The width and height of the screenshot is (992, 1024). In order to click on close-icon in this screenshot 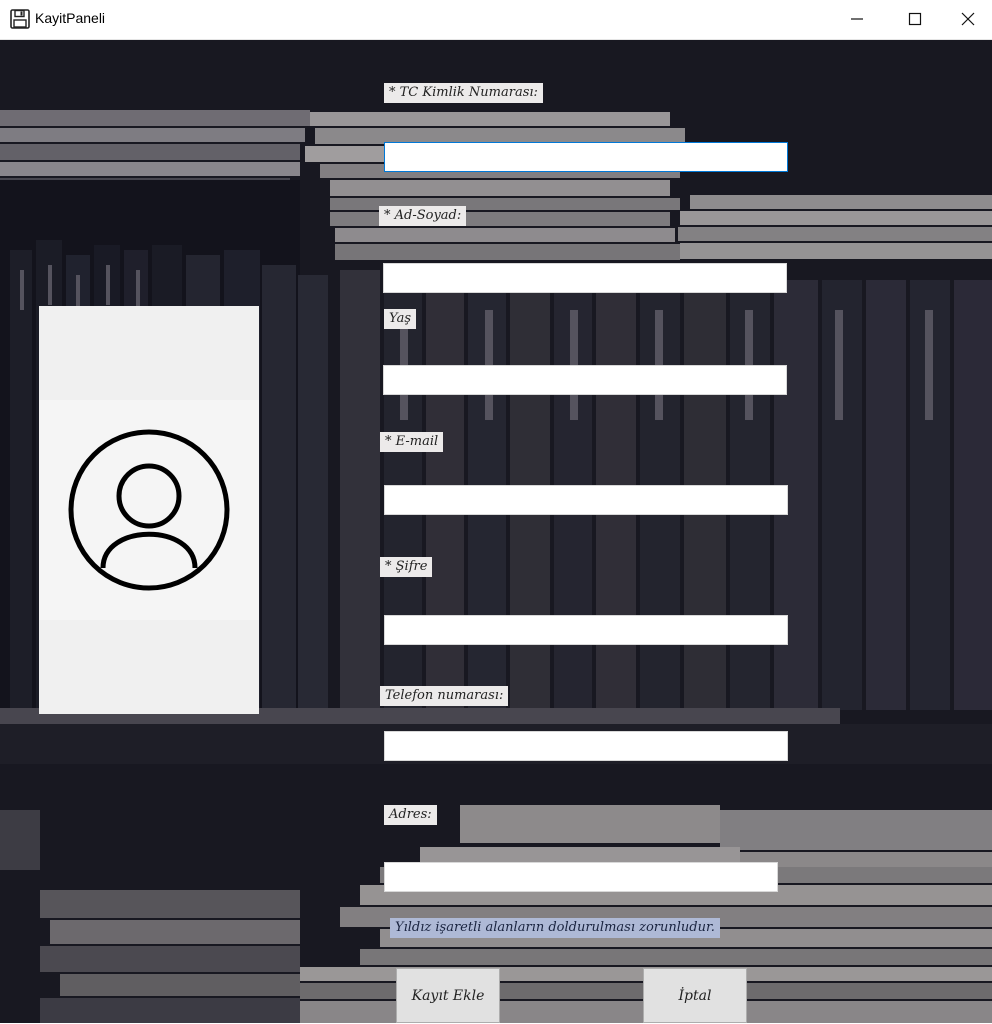, I will do `click(968, 19)`.